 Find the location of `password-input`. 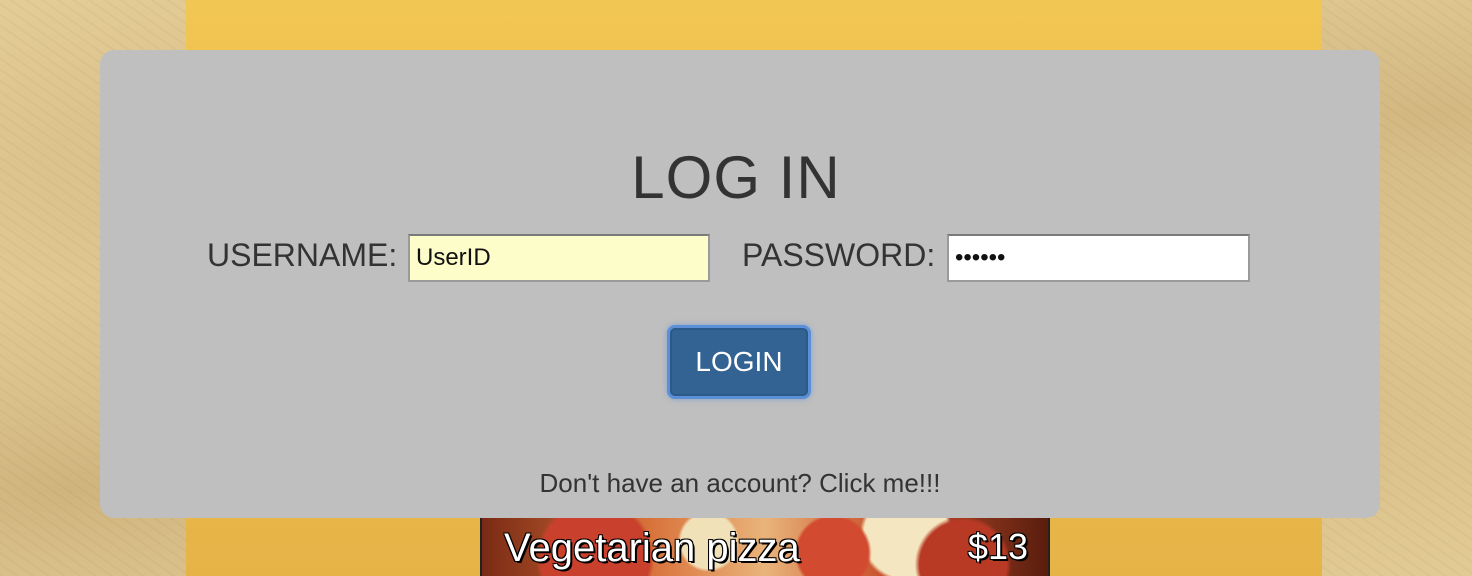

password-input is located at coordinates (1098, 258).